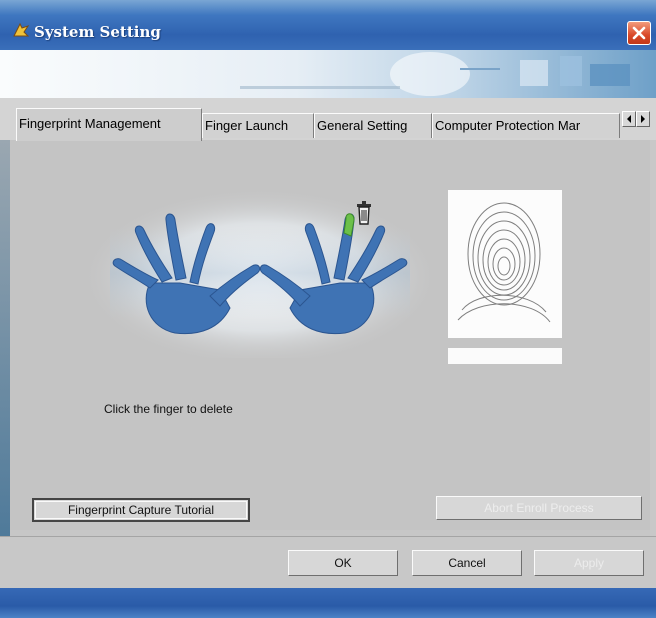 This screenshot has height=618, width=656. Describe the element at coordinates (168, 409) in the screenshot. I see `instruction-text: Click the finger to delete` at that location.